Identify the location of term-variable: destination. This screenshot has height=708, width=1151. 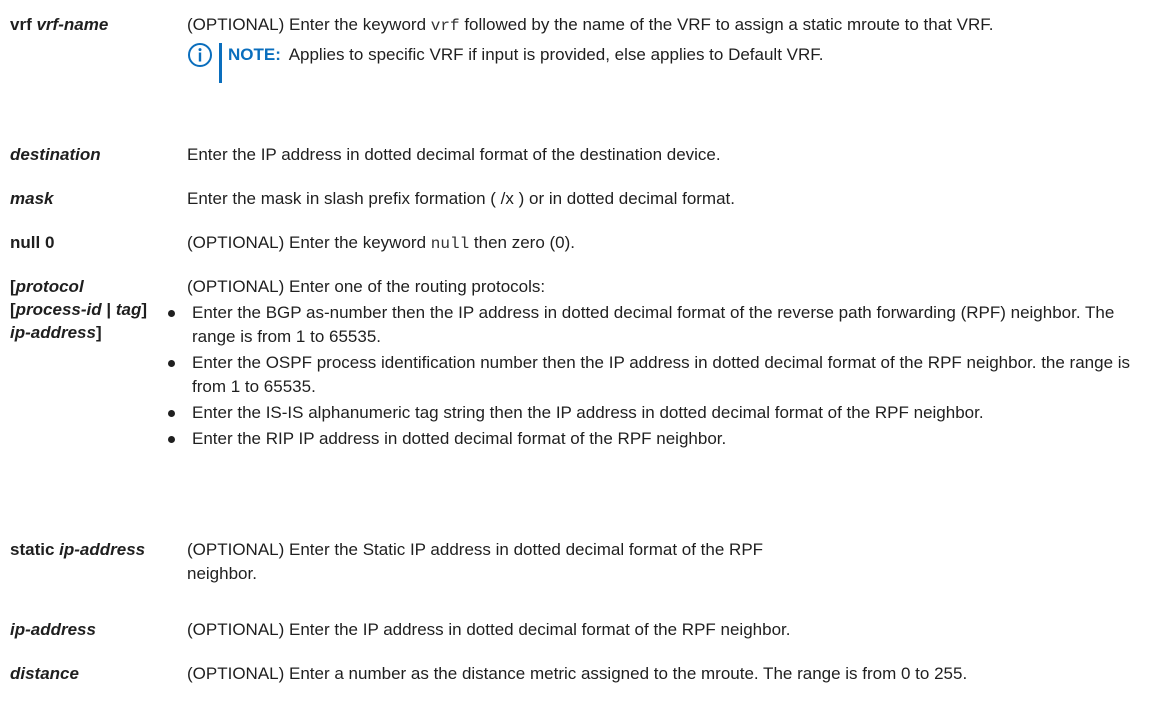
(55, 154).